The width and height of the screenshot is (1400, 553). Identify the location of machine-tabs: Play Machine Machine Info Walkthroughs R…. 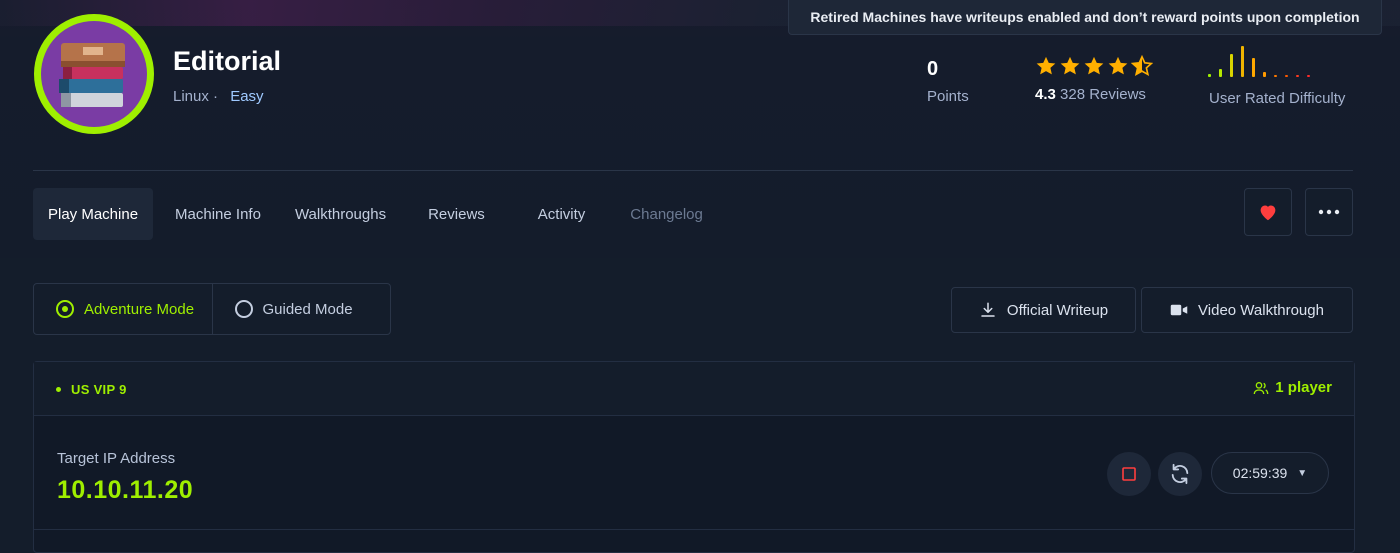
(375, 214).